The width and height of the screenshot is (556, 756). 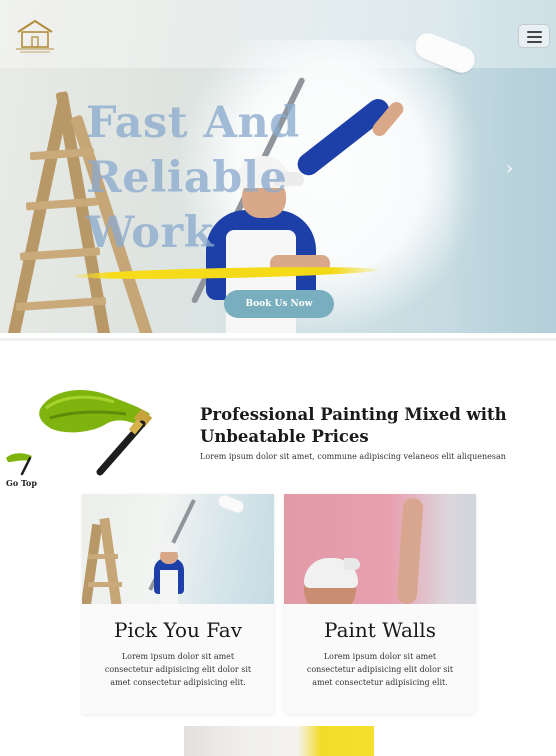 What do you see at coordinates (150, 233) in the screenshot?
I see `hero-title-line: Work` at bounding box center [150, 233].